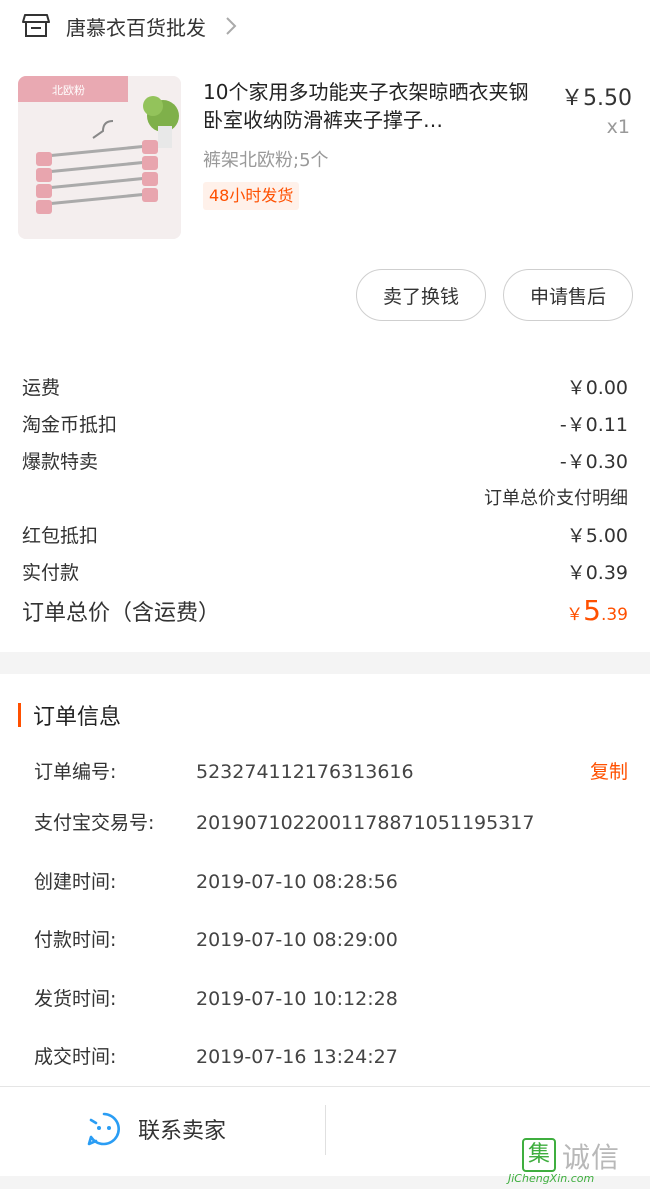  I want to click on fee-label: 红包抵扣, so click(60, 536).